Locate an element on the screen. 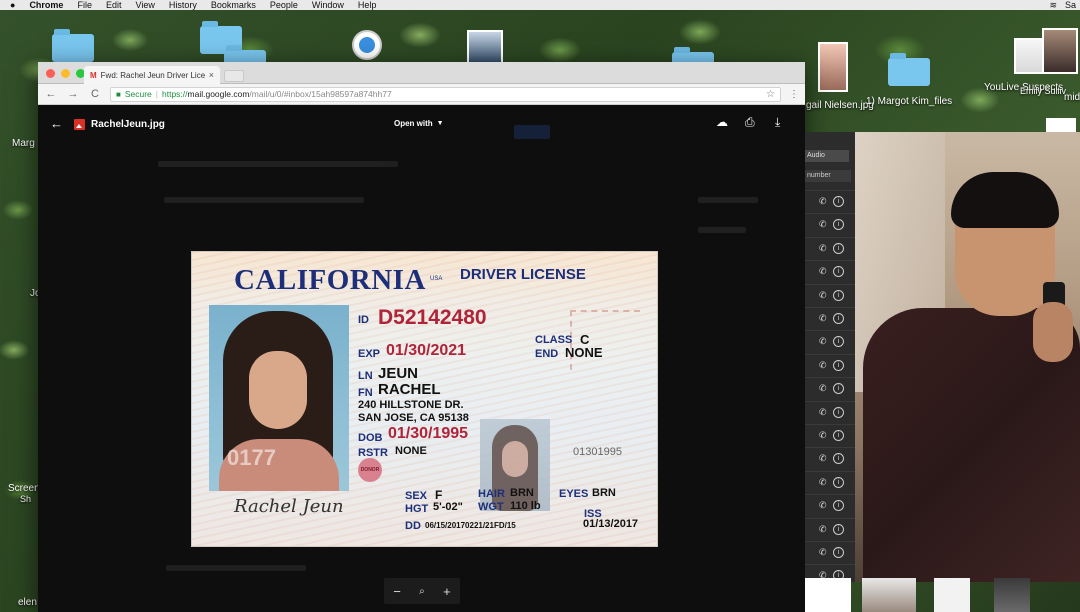 This screenshot has width=1080, height=612. menu-window: Window is located at coordinates (328, 5).